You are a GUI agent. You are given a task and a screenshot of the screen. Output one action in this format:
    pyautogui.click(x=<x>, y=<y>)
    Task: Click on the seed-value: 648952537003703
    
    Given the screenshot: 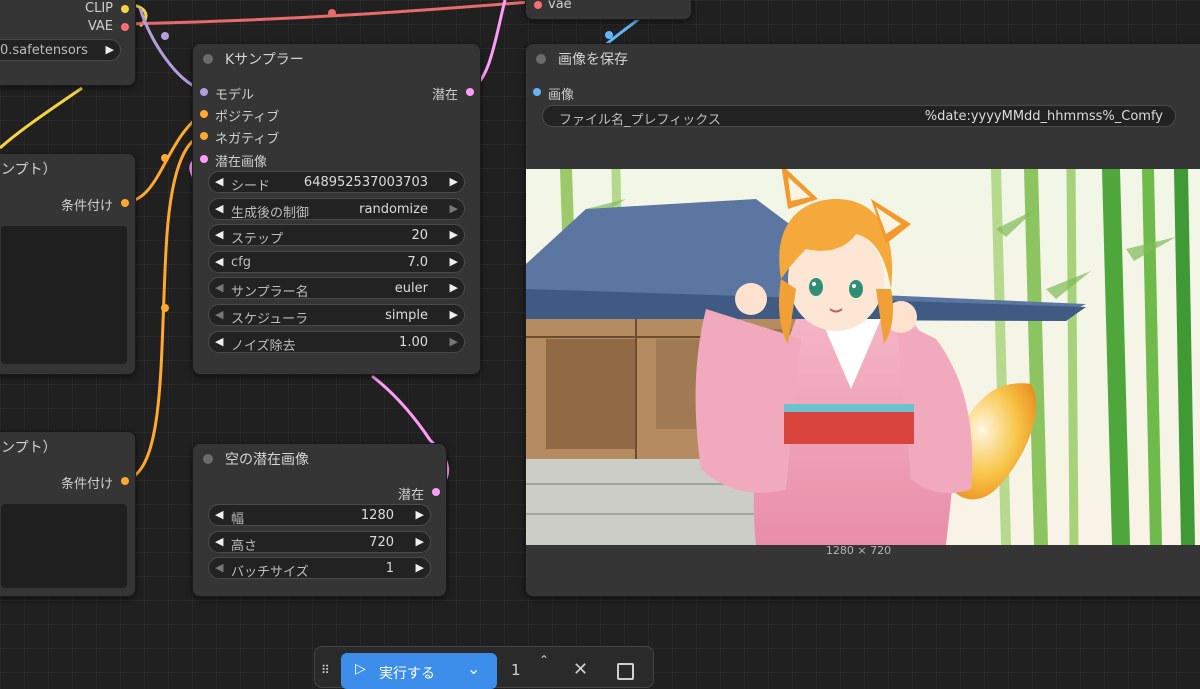 What is the action you would take?
    pyautogui.click(x=365, y=182)
    